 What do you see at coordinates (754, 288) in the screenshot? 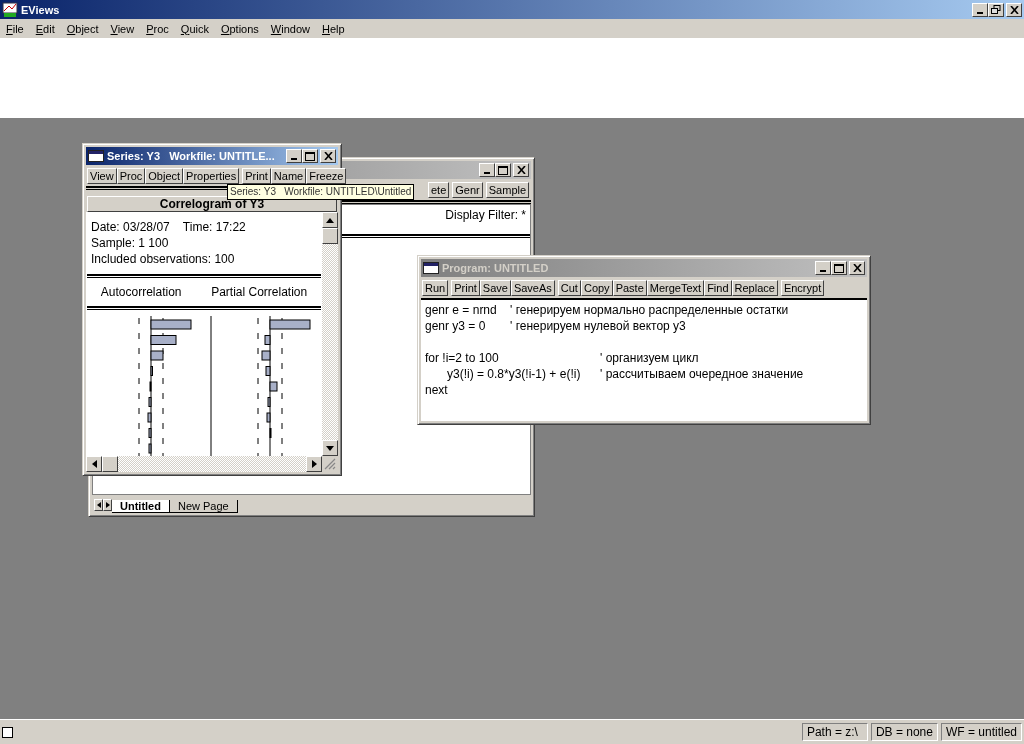
I see `toolbar-button: Replace` at bounding box center [754, 288].